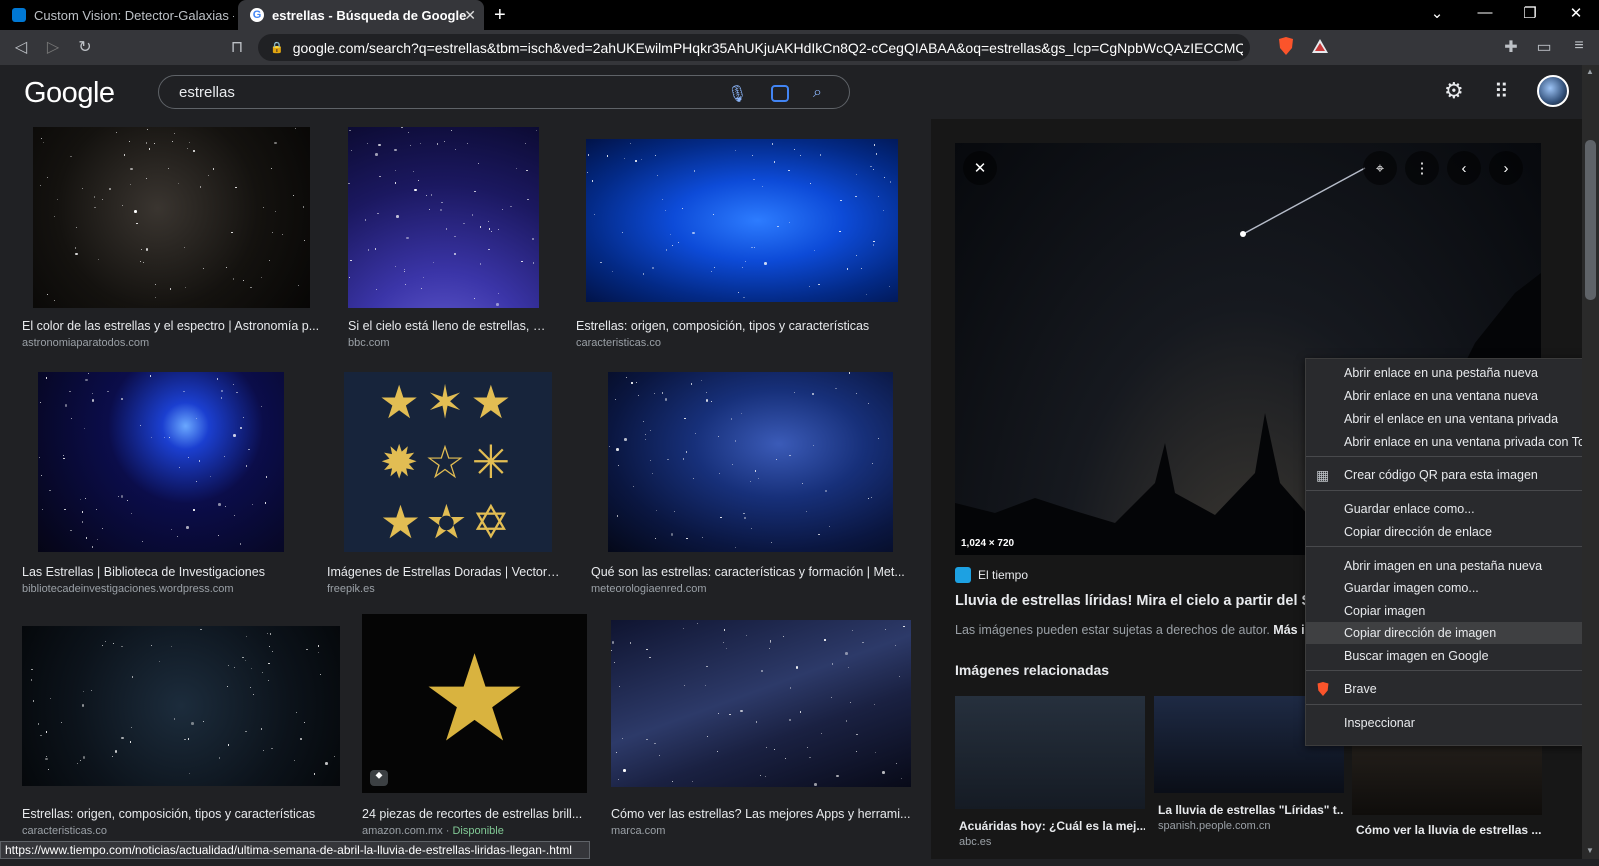  What do you see at coordinates (53, 47) in the screenshot?
I see `forward-icon: ▷` at bounding box center [53, 47].